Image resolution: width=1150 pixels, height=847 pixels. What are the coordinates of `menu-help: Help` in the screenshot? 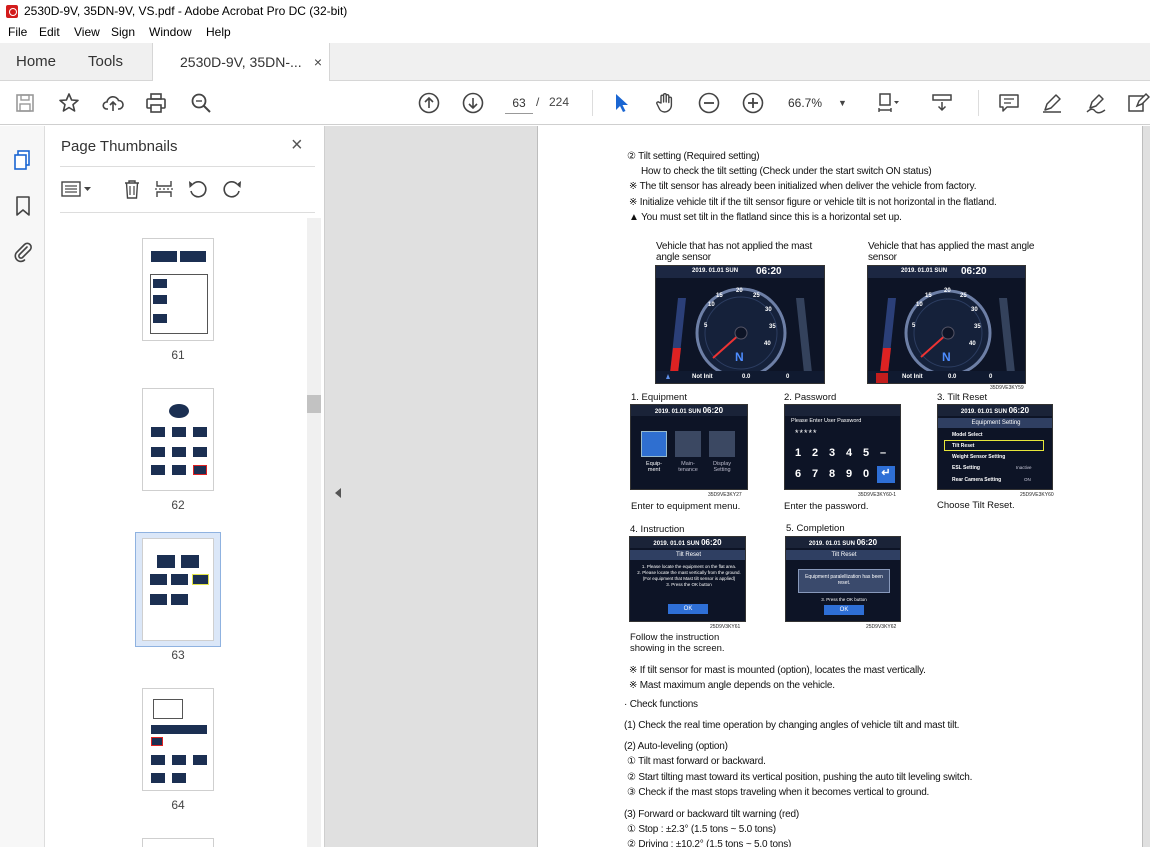 It's located at (218, 32).